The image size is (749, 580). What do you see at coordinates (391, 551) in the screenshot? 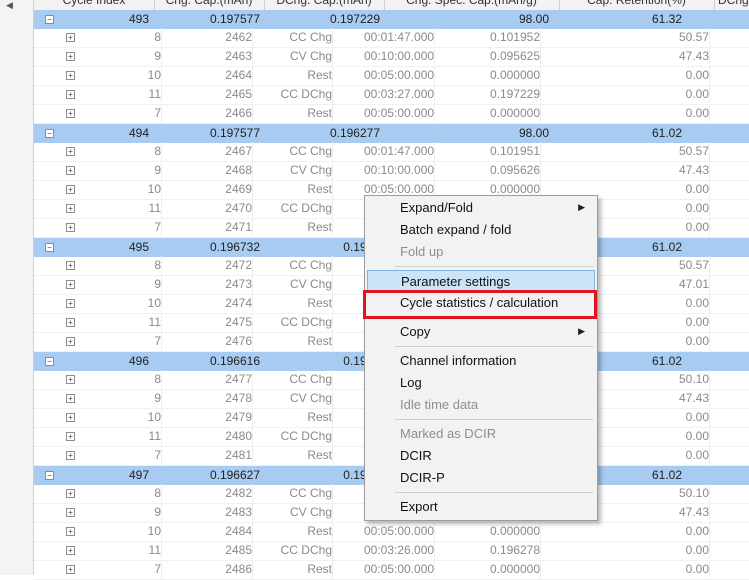
I see `step-row: +11 2485 CC DChg 00:03:26.000 0.196278 0.00` at bounding box center [391, 551].